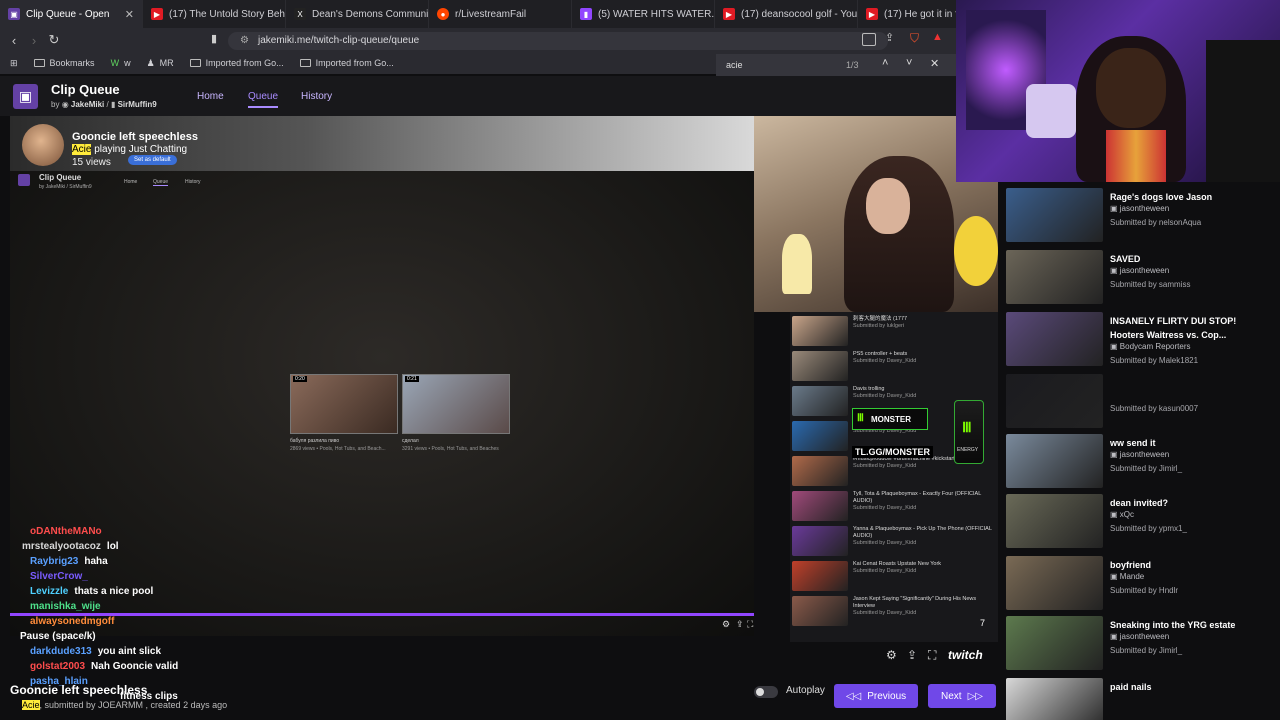  I want to click on clip-queue-logo-icon: ▣, so click(25, 96).